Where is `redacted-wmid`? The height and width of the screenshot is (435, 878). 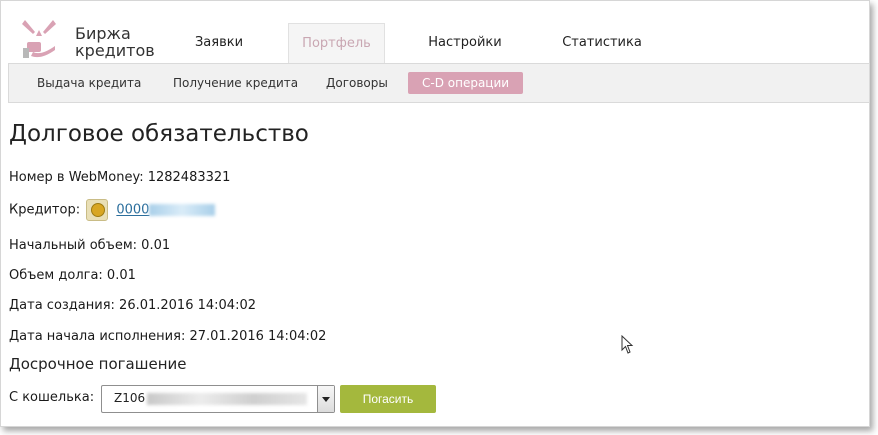
redacted-wmid is located at coordinates (182, 210).